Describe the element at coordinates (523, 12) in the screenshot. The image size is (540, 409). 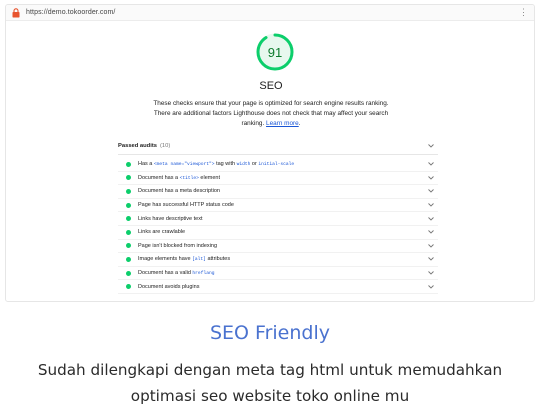
I see `more-vert-icon: ⋮` at that location.